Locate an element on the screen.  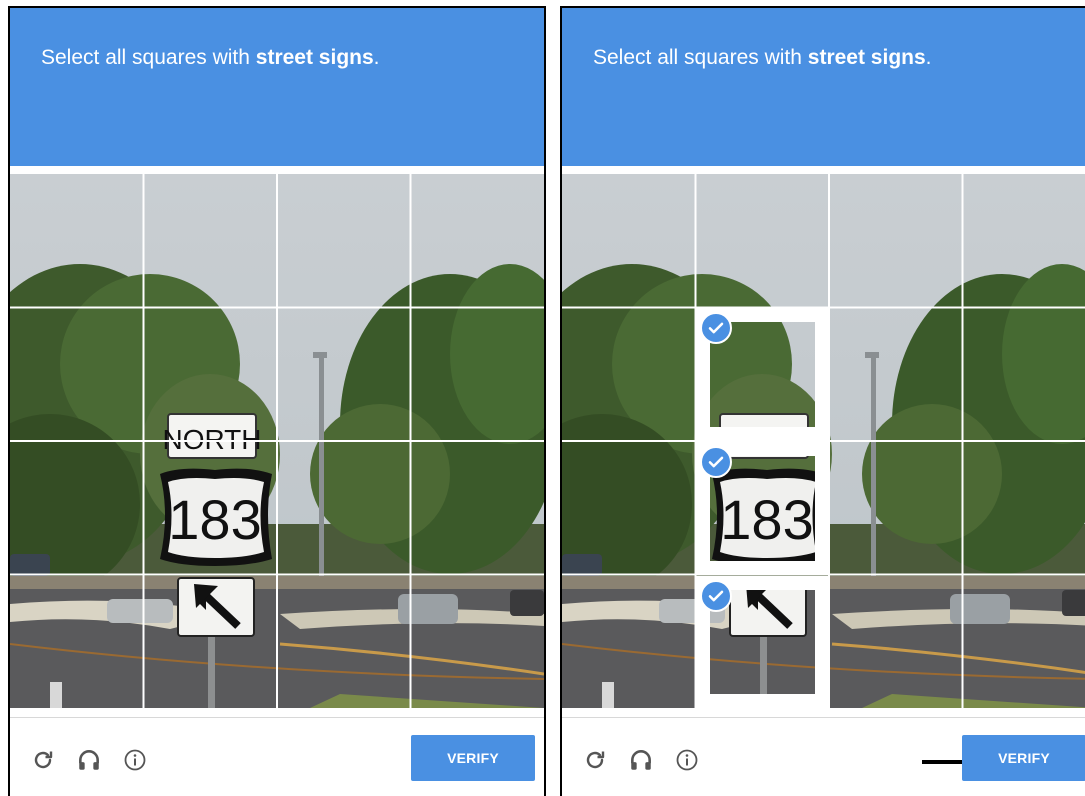
tile-r4c2 is located at coordinates (210, 642).